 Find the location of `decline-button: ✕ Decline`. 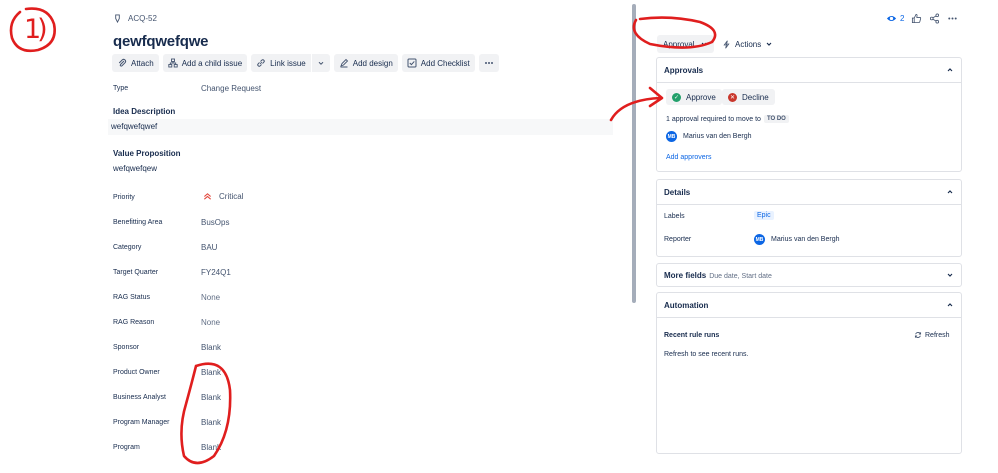

decline-button: ✕ Decline is located at coordinates (748, 97).